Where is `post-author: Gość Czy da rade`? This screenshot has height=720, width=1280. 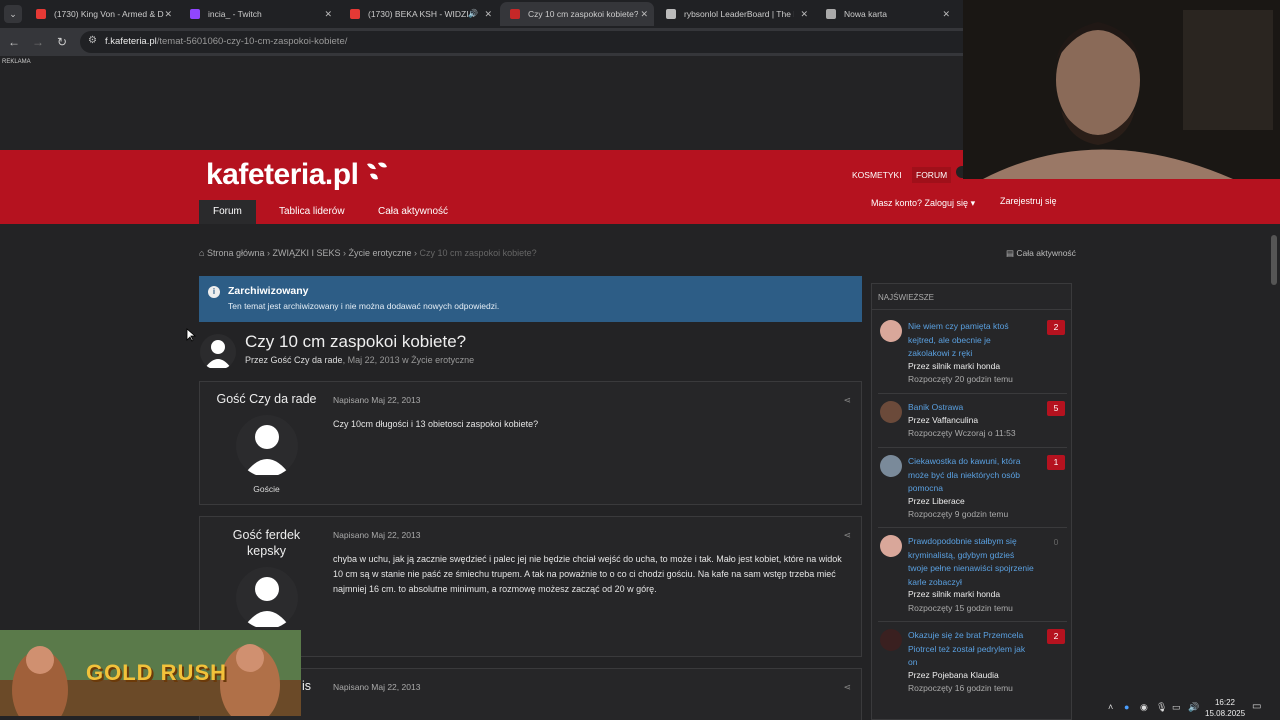
post-author: Gość Czy da rade is located at coordinates (266, 399).